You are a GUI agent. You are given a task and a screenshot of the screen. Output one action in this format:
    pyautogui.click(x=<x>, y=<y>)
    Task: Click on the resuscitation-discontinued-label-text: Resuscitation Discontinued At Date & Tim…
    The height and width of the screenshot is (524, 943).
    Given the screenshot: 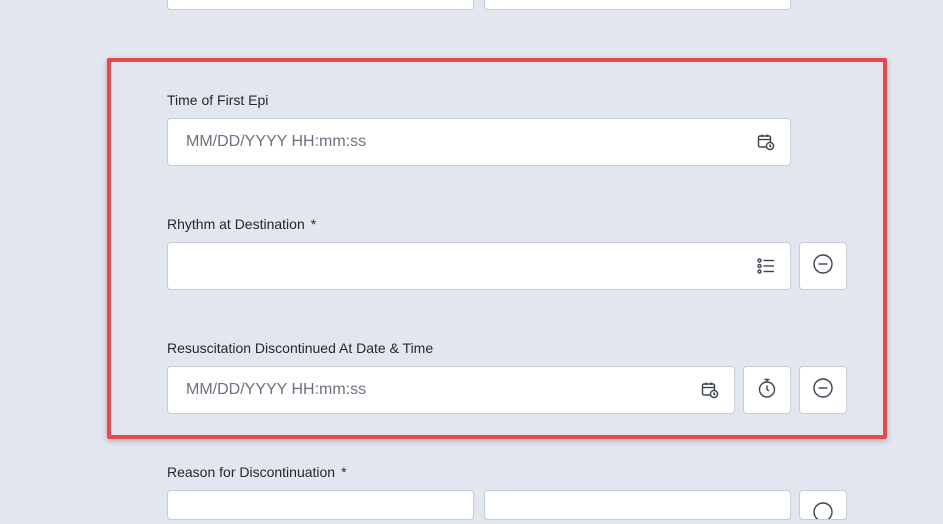 What is the action you would take?
    pyautogui.click(x=300, y=348)
    